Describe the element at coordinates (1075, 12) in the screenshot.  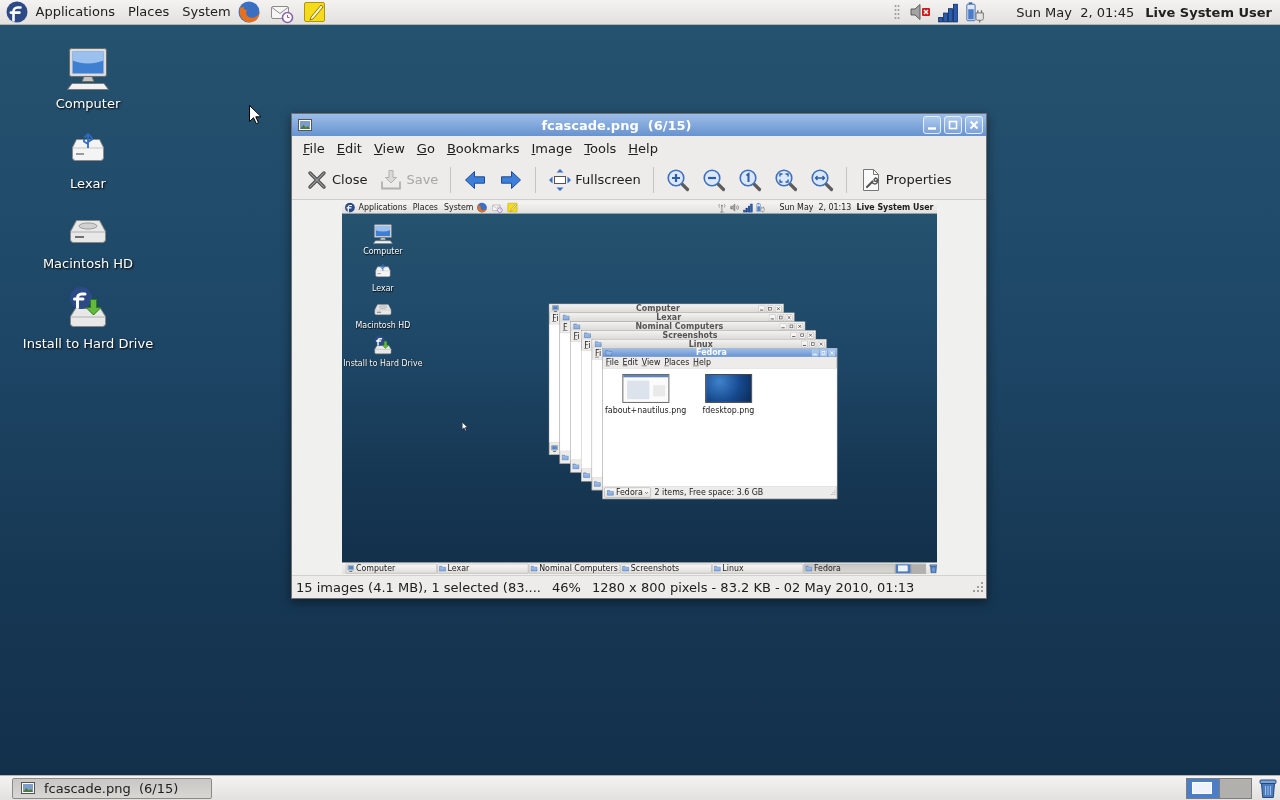
I see `clock: Sun May 2, 01:45` at that location.